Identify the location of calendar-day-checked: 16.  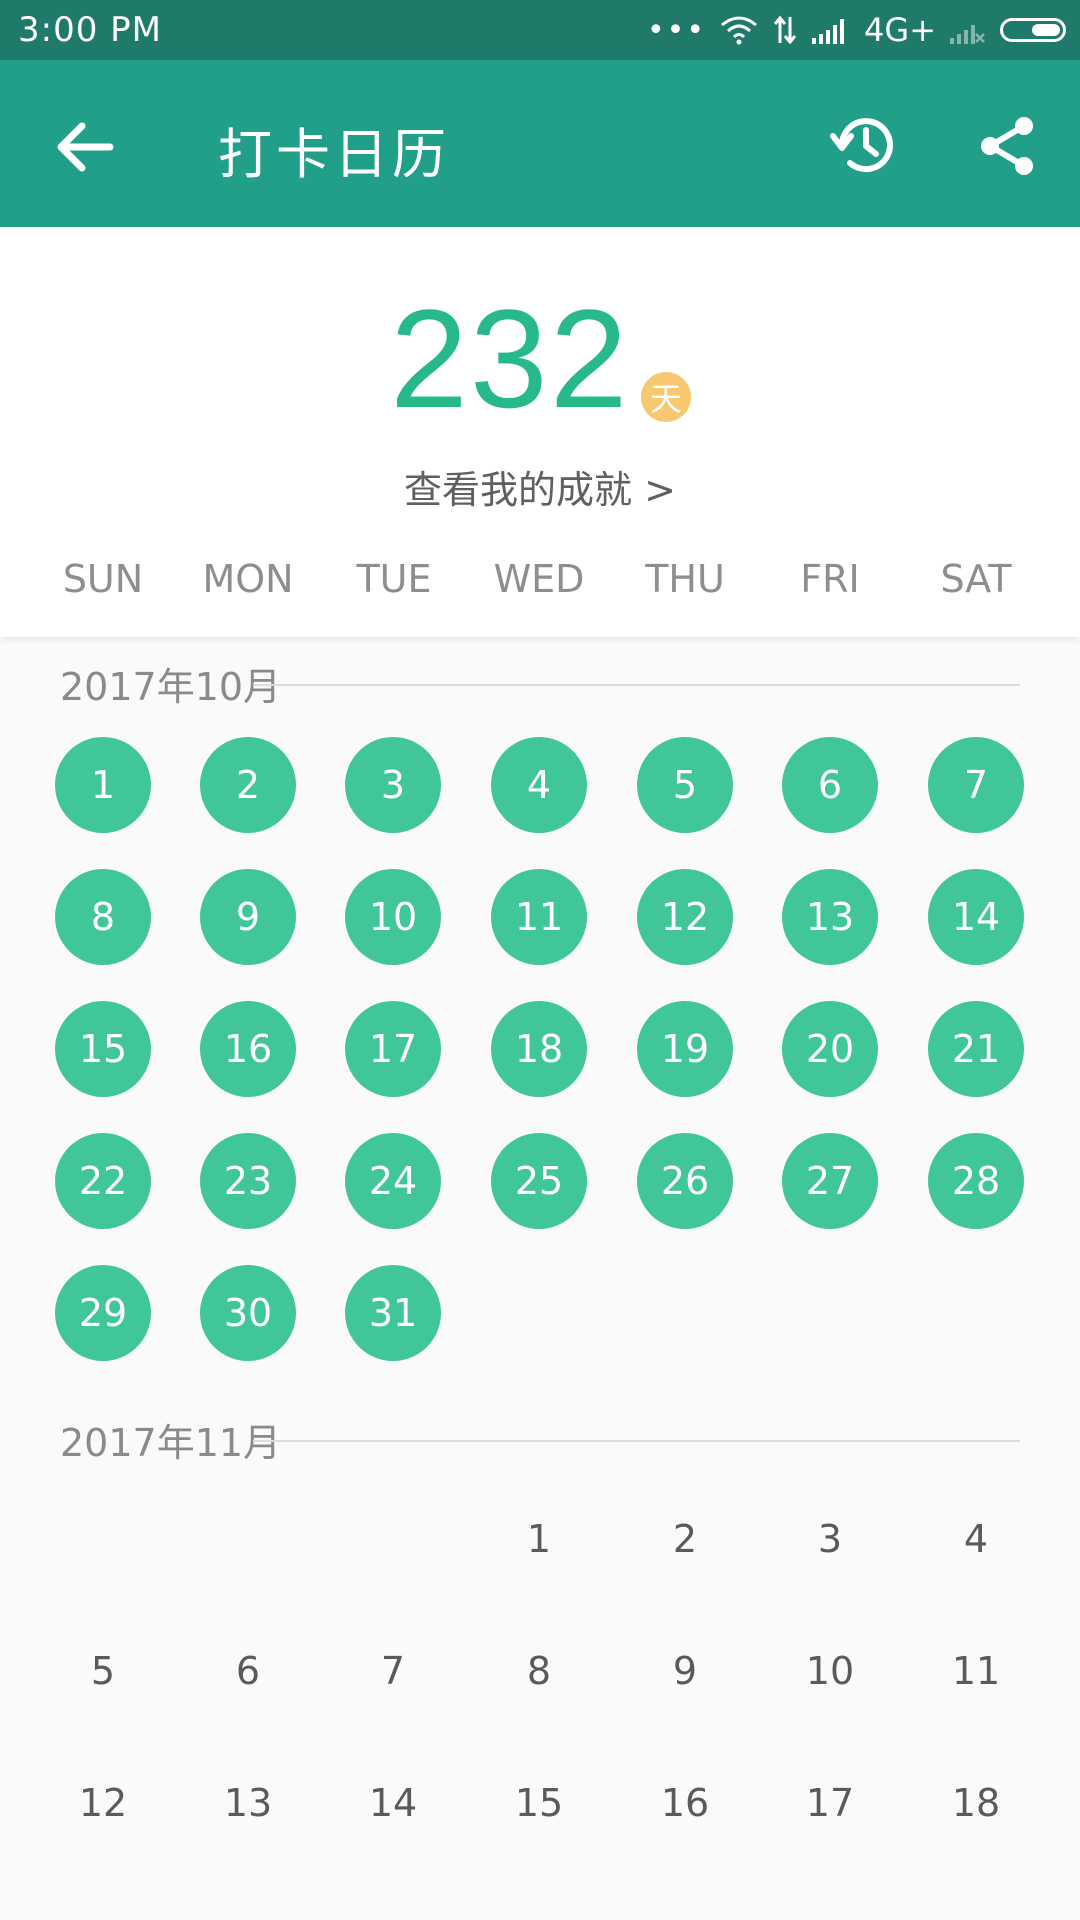
(248, 1049).